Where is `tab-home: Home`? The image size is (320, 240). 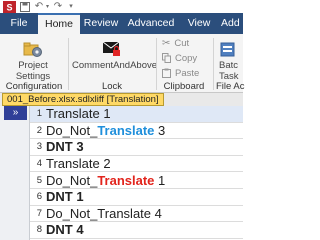 tab-home: Home is located at coordinates (59, 23).